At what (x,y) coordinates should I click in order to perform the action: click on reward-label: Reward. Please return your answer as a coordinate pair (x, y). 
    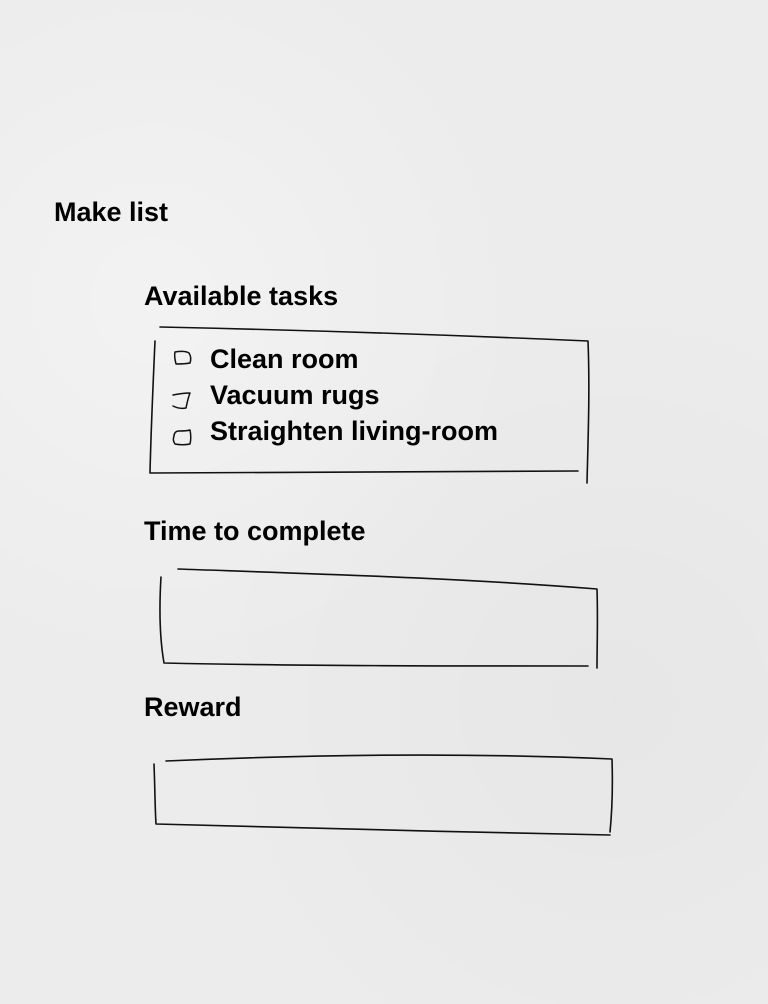
    Looking at the image, I should click on (193, 707).